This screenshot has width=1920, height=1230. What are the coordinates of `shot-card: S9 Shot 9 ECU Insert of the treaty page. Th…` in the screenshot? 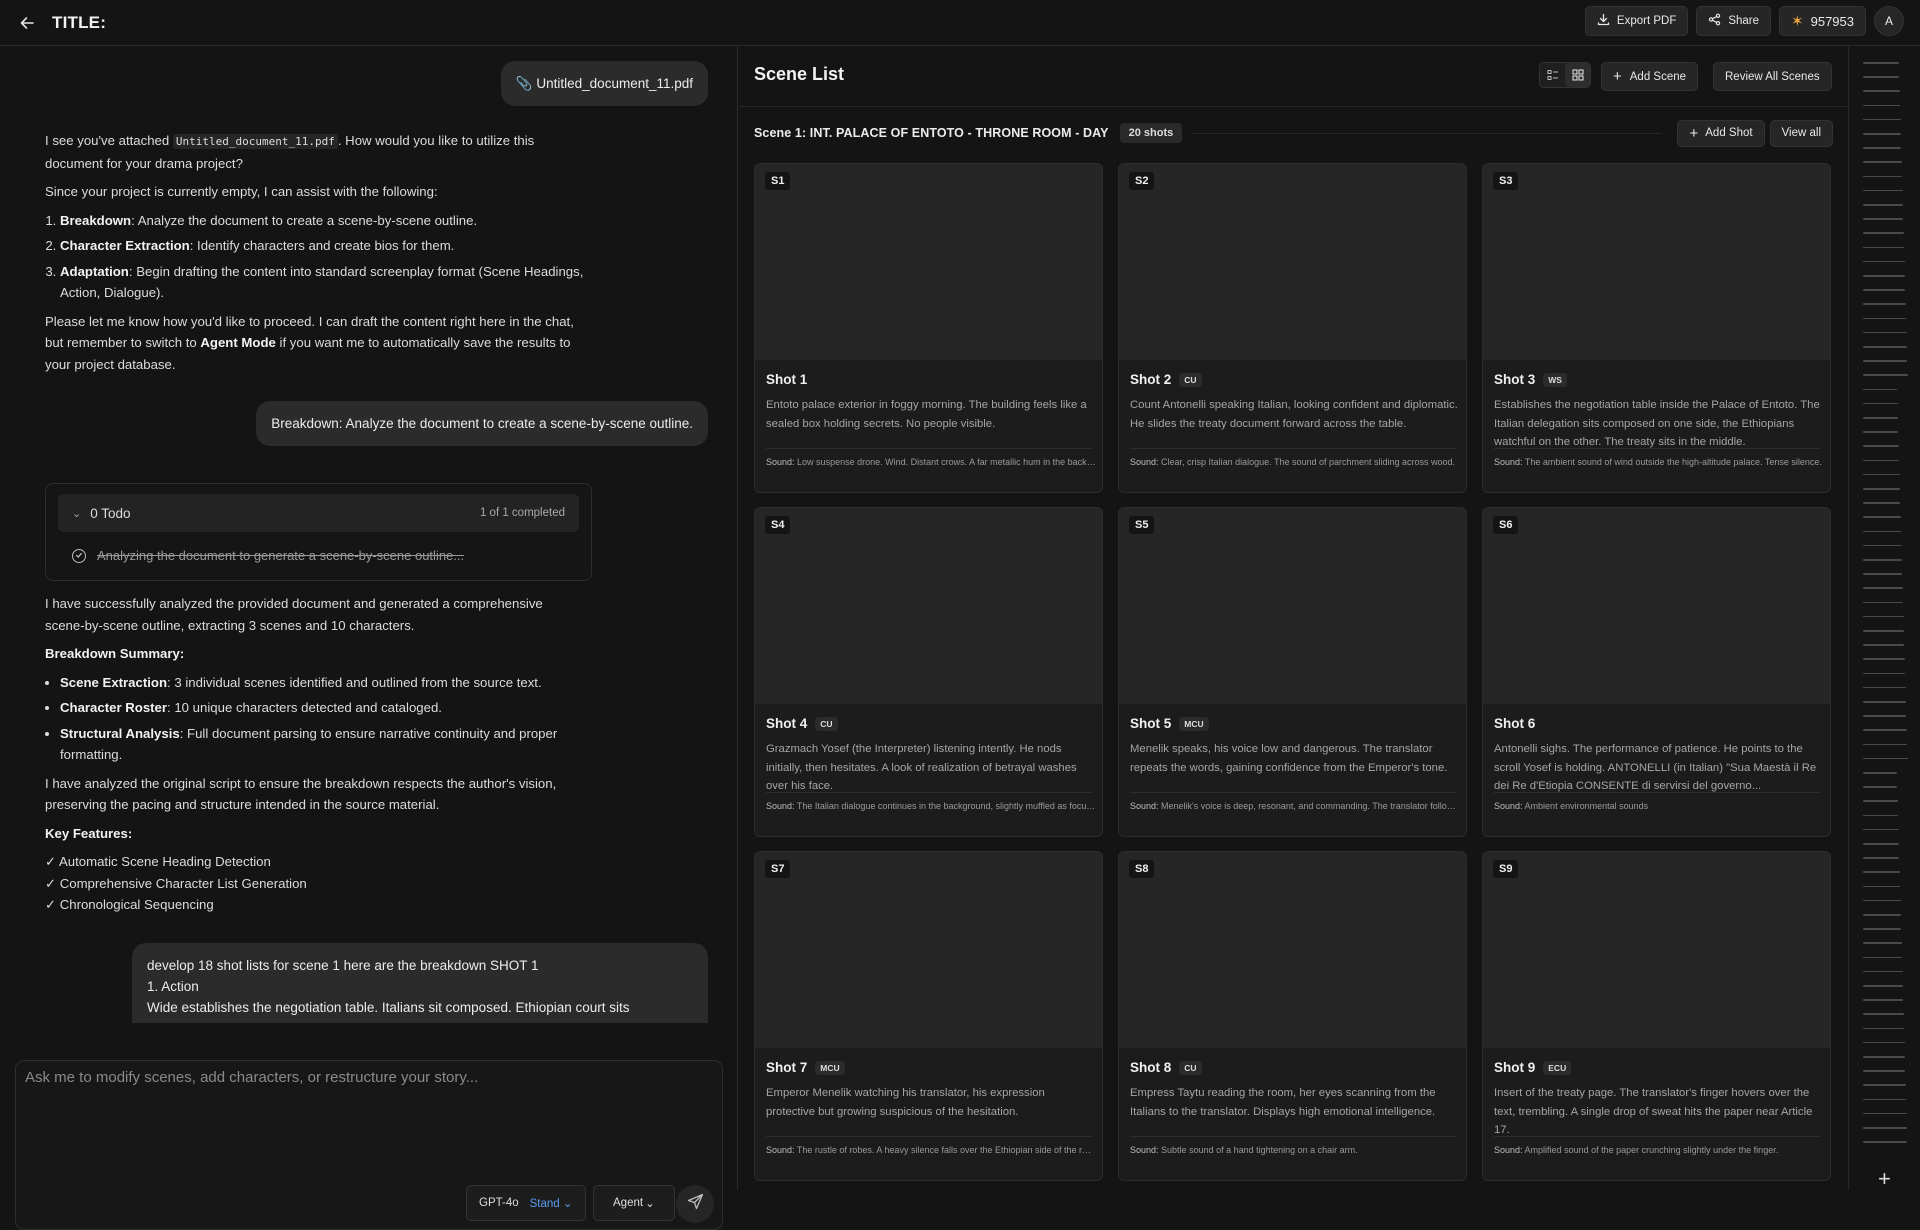 It's located at (1656, 1016).